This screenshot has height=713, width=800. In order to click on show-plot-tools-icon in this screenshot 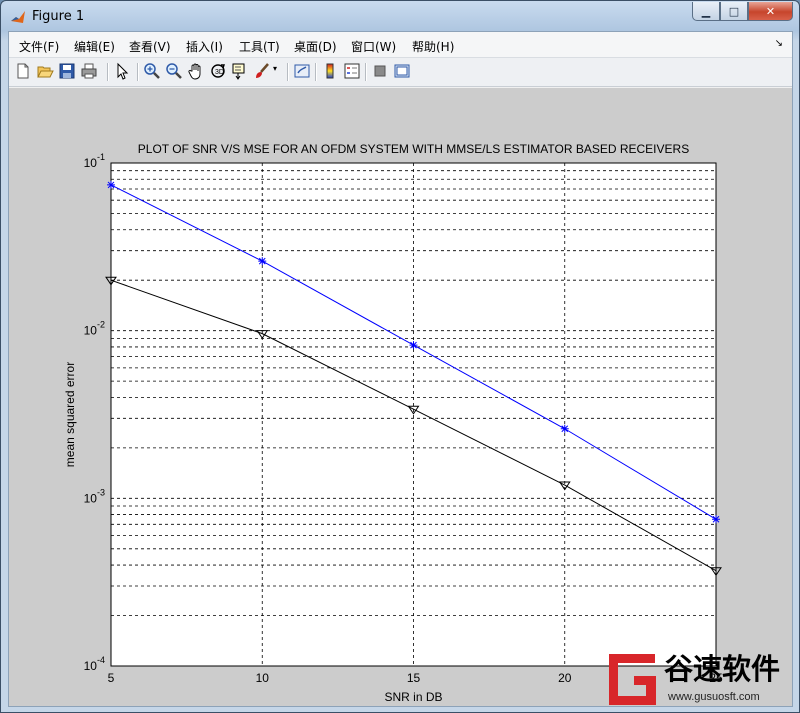, I will do `click(402, 71)`.